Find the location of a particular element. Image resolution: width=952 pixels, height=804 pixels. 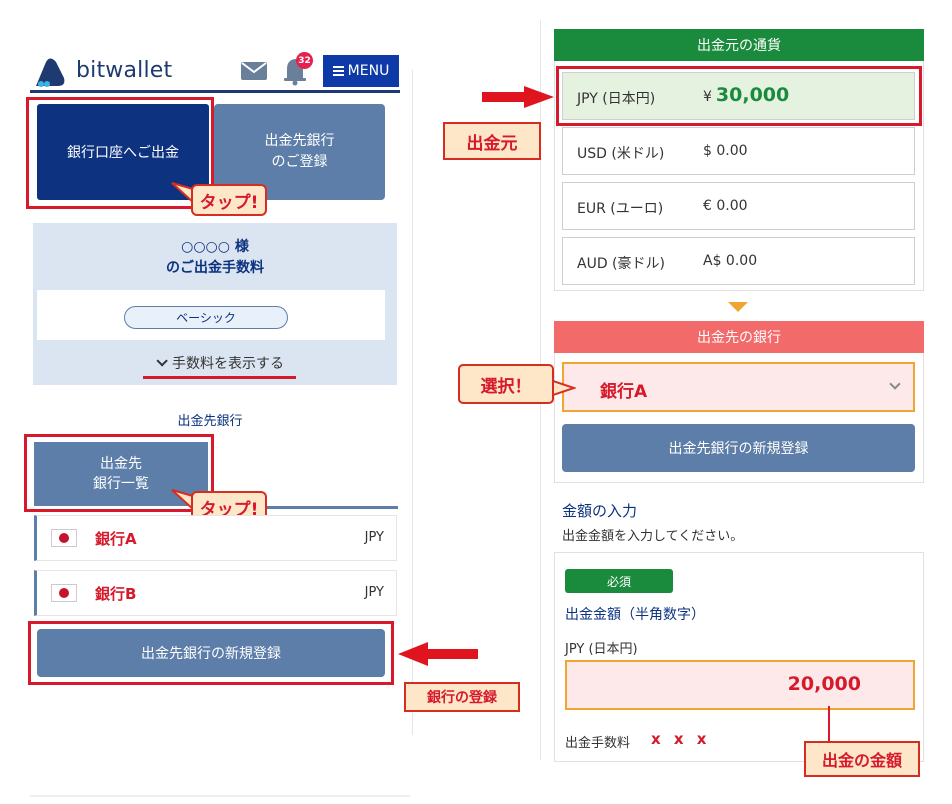

callout-amount: 出金の金額 is located at coordinates (862, 759).